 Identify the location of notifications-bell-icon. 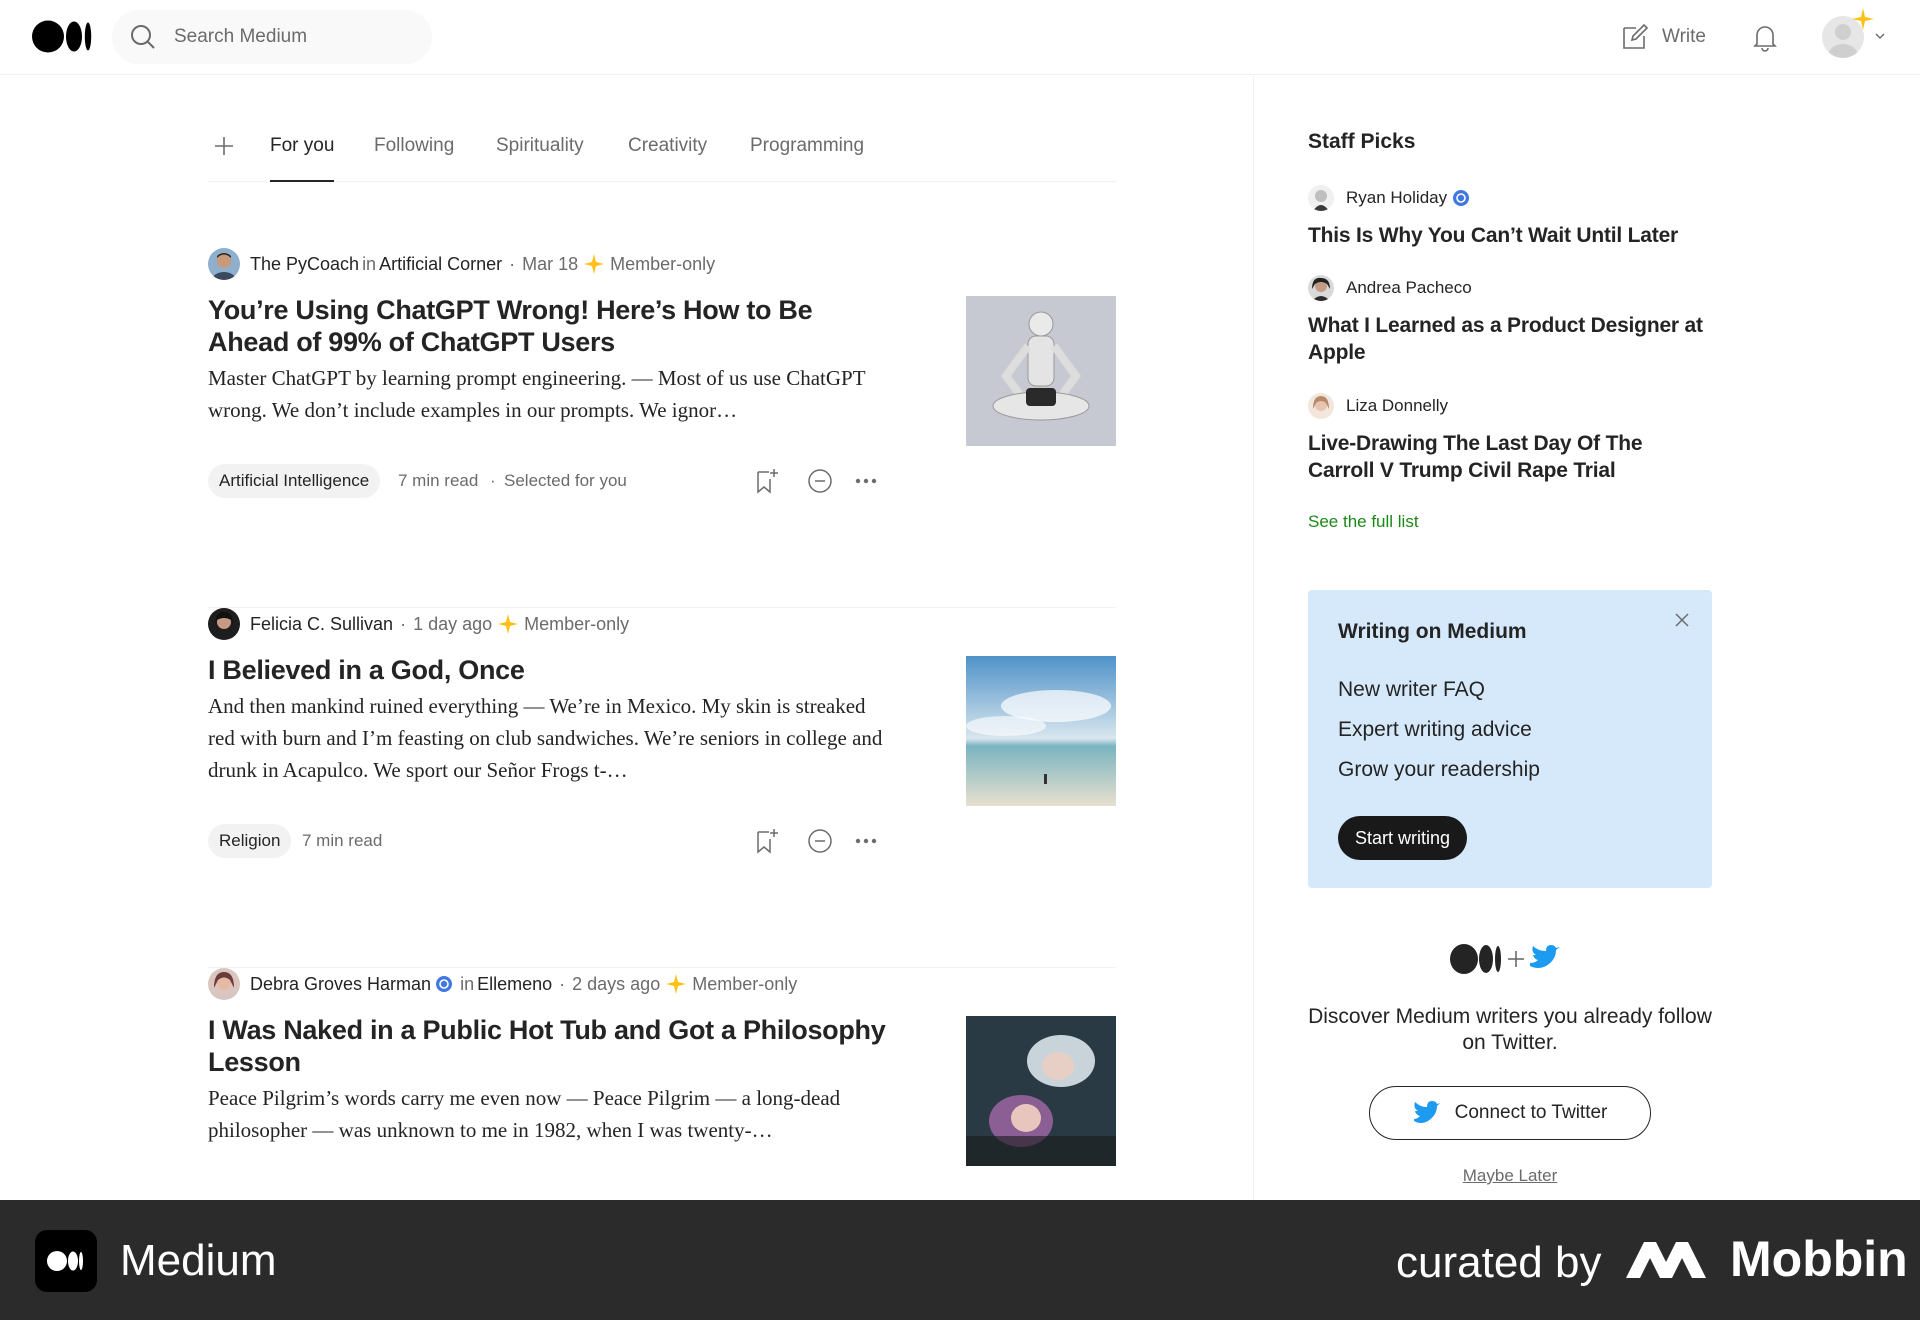
(1765, 37).